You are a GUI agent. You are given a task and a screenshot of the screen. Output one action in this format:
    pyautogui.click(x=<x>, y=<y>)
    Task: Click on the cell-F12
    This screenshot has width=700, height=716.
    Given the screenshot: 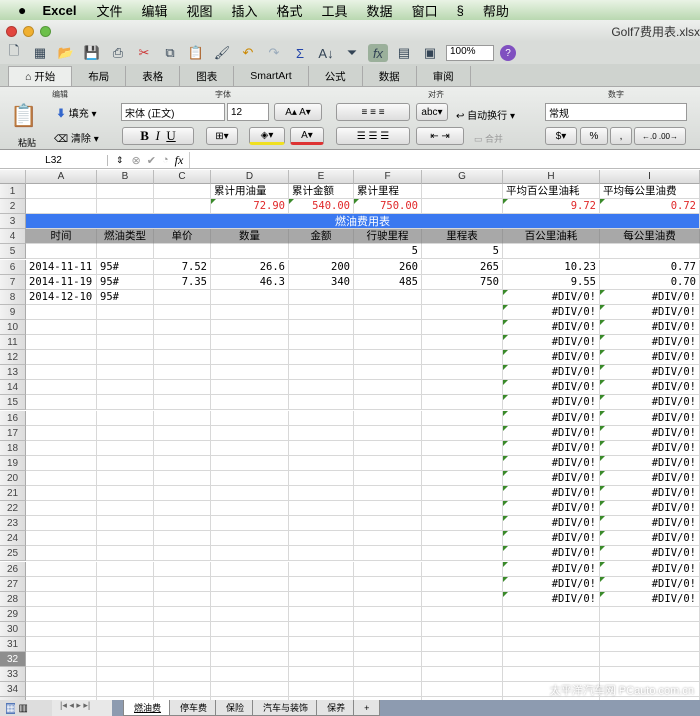 What is the action you would take?
    pyautogui.click(x=388, y=358)
    